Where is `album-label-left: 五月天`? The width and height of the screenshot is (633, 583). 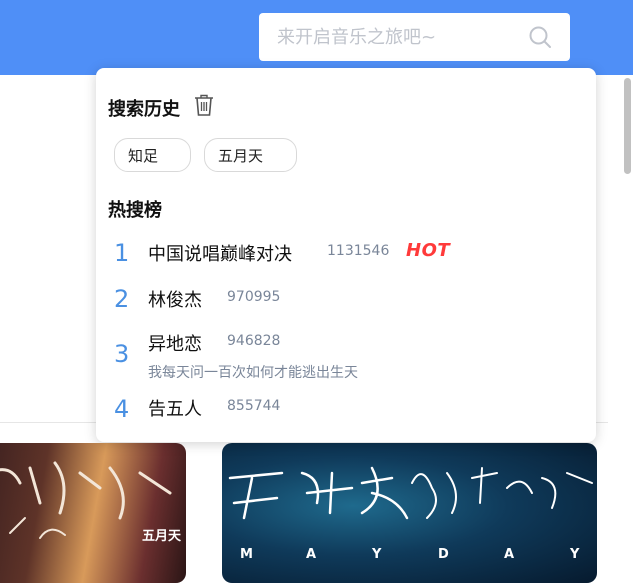 album-label-left: 五月天 is located at coordinates (162, 536).